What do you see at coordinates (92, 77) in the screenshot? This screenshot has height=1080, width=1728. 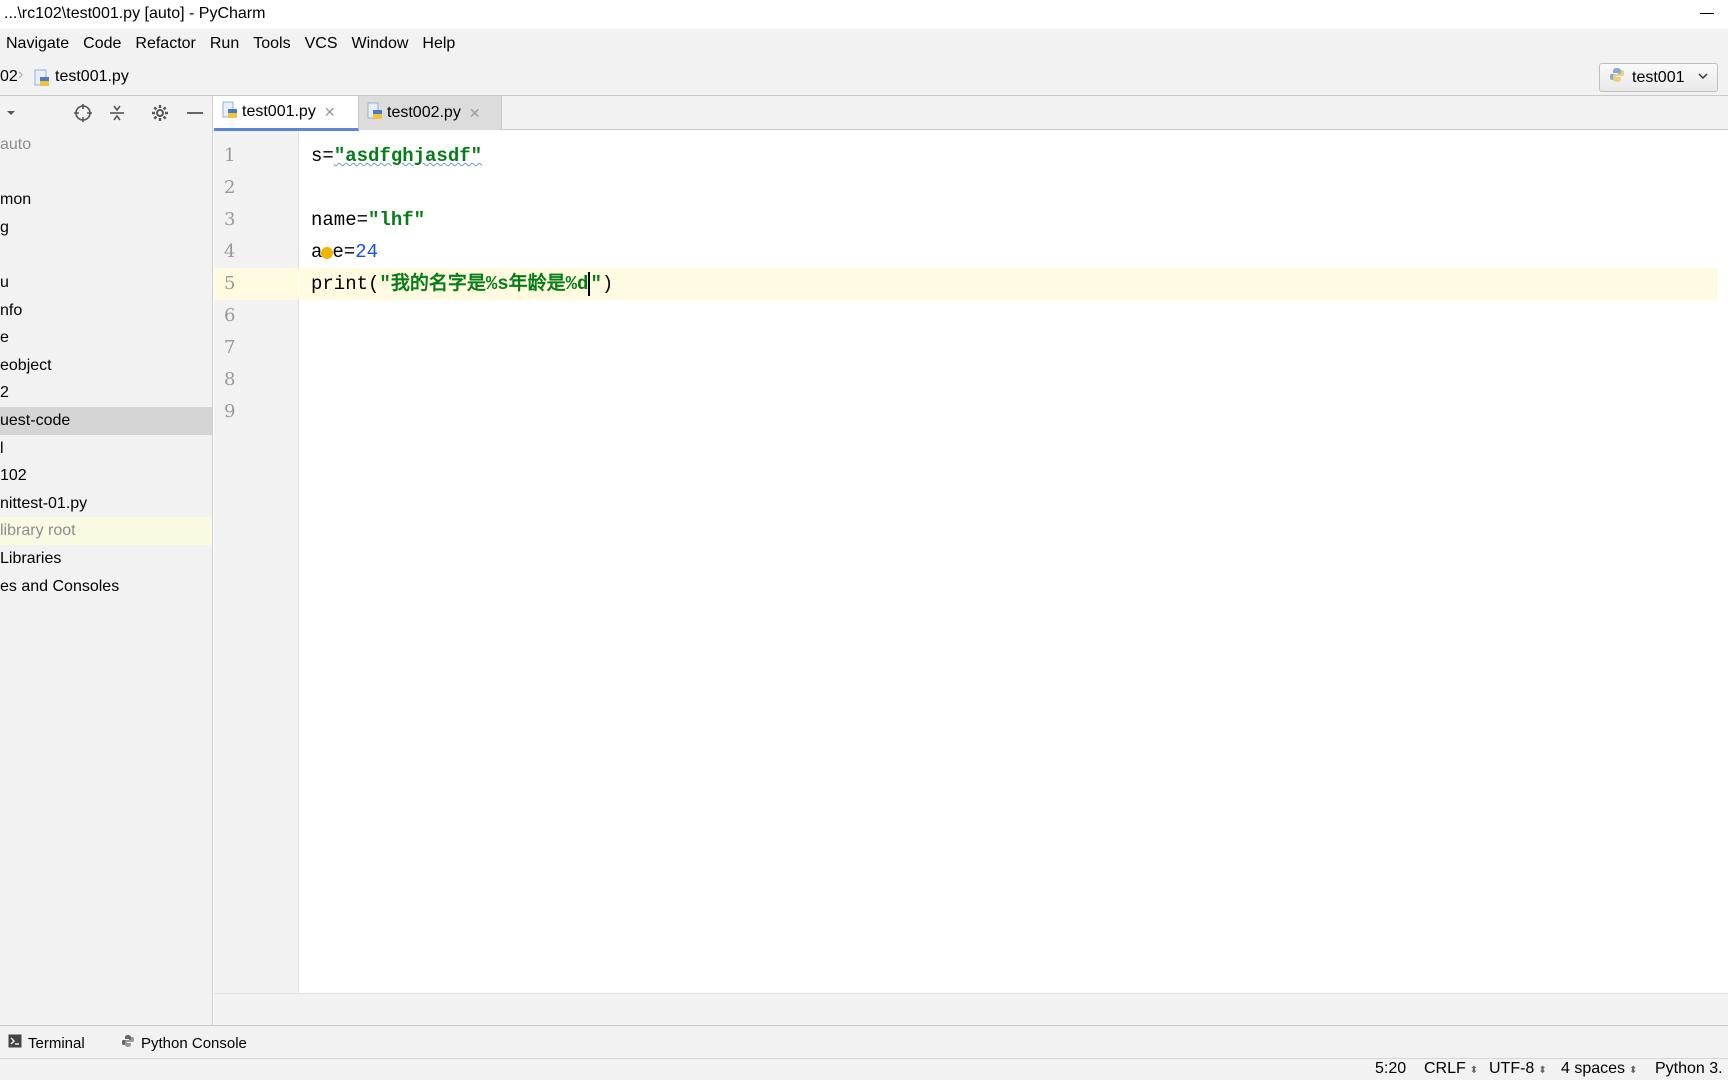 I see `breadcrumb-file: test001.py` at bounding box center [92, 77].